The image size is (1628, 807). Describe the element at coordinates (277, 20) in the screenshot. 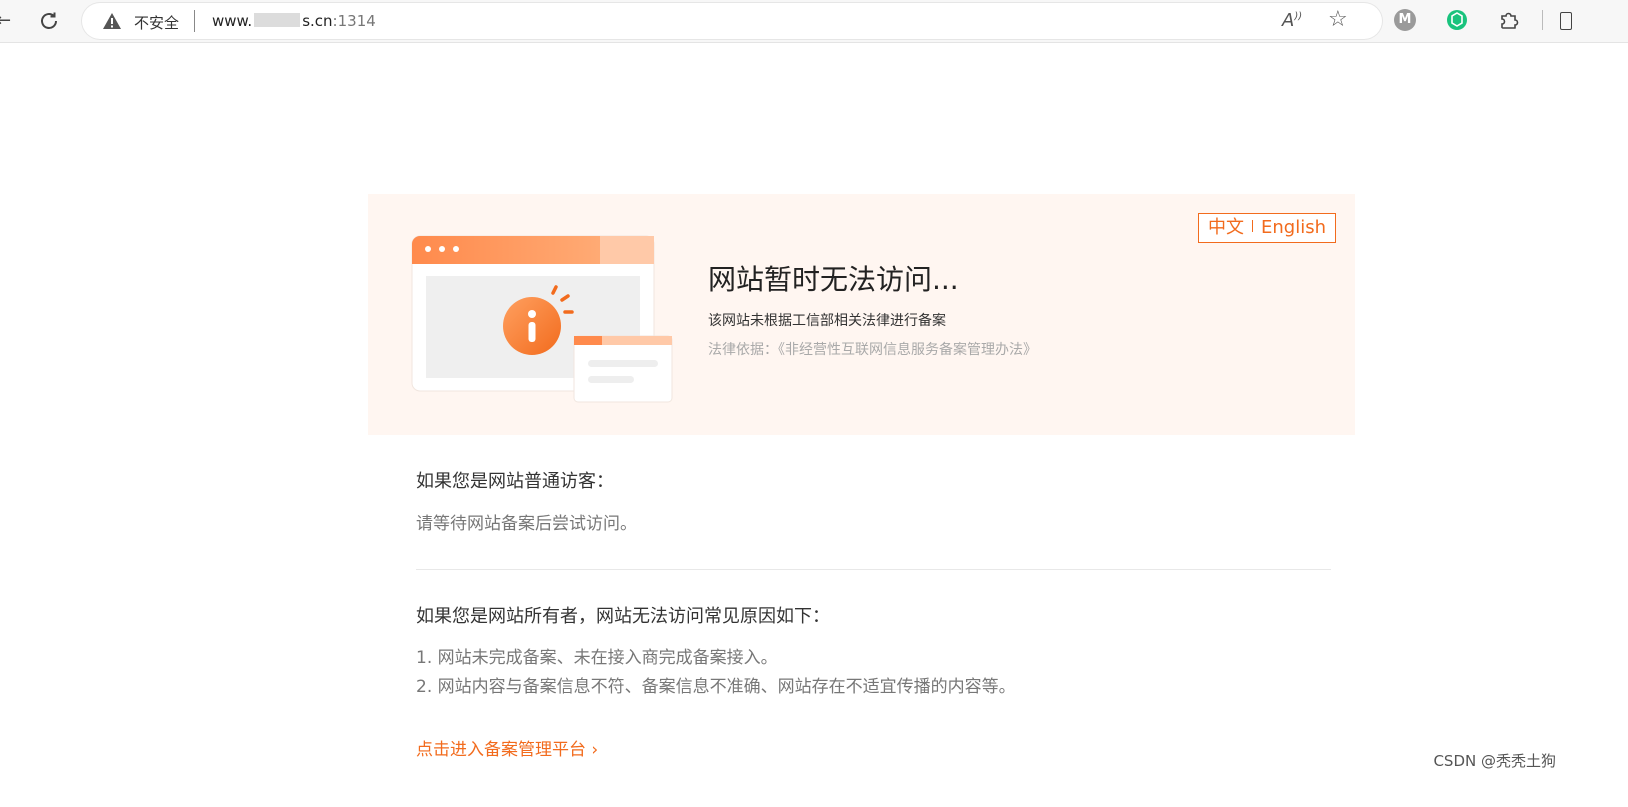

I see `redacted-domain` at that location.